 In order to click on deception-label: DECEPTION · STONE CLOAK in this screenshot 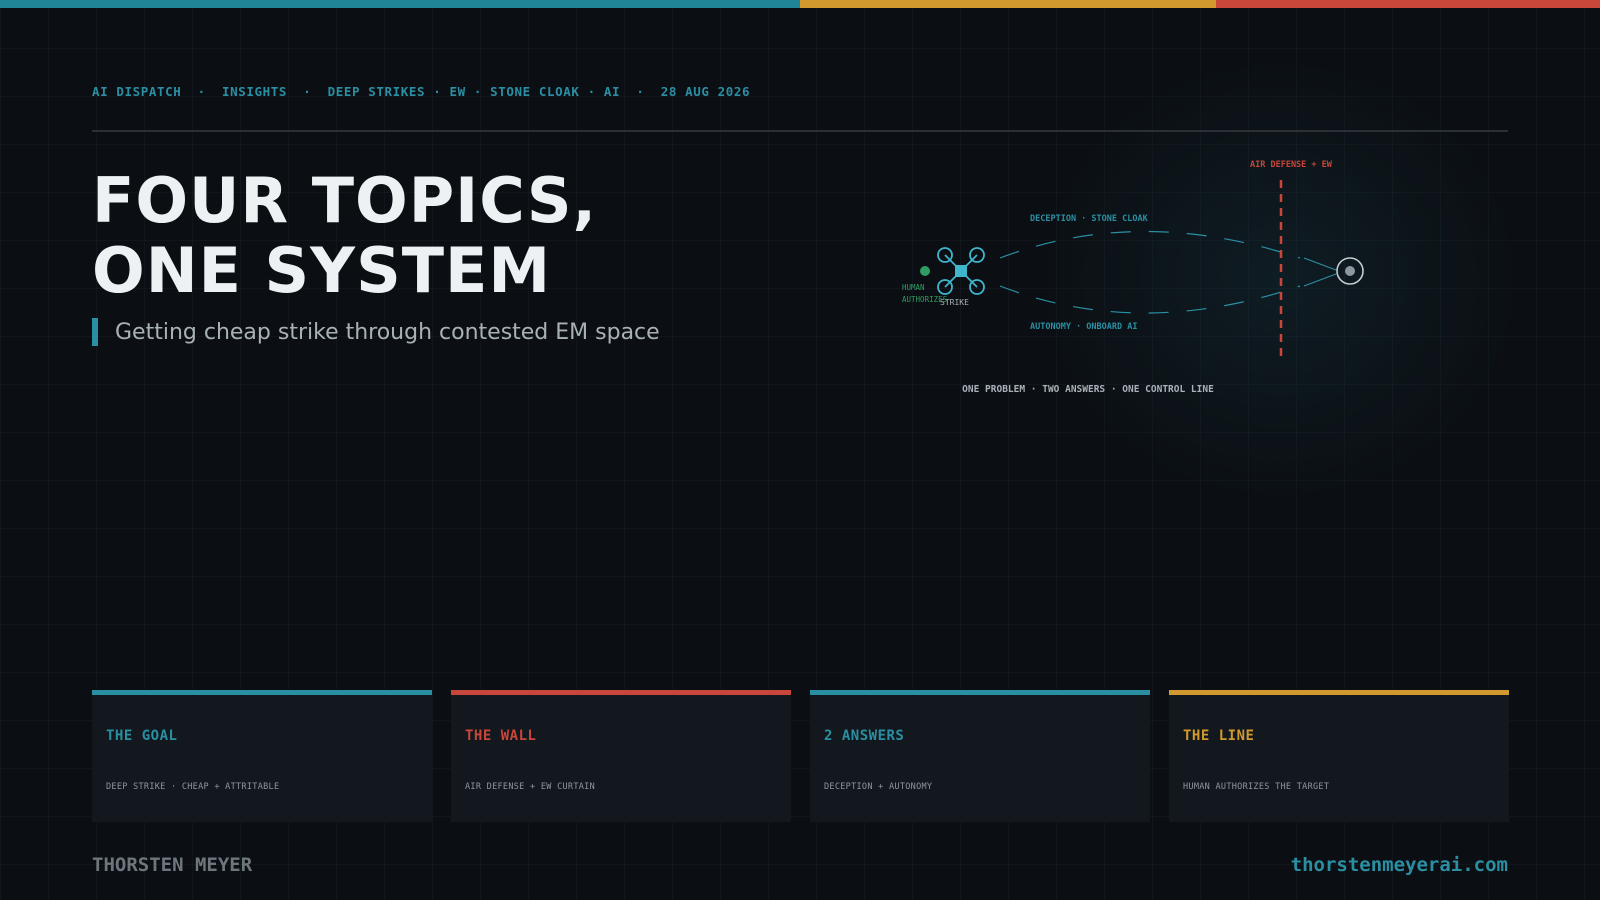, I will do `click(1089, 219)`.